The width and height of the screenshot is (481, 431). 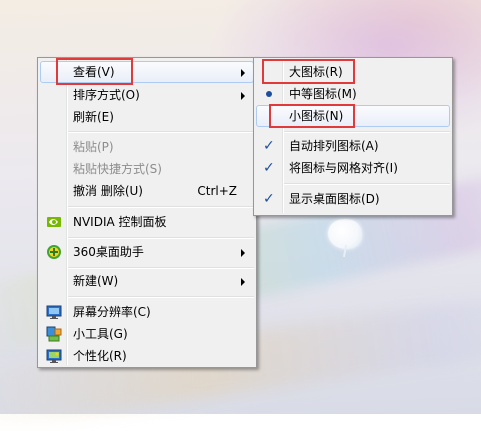 I want to click on menu-item-undo-shortcut: Ctrl+Z, so click(x=217, y=191).